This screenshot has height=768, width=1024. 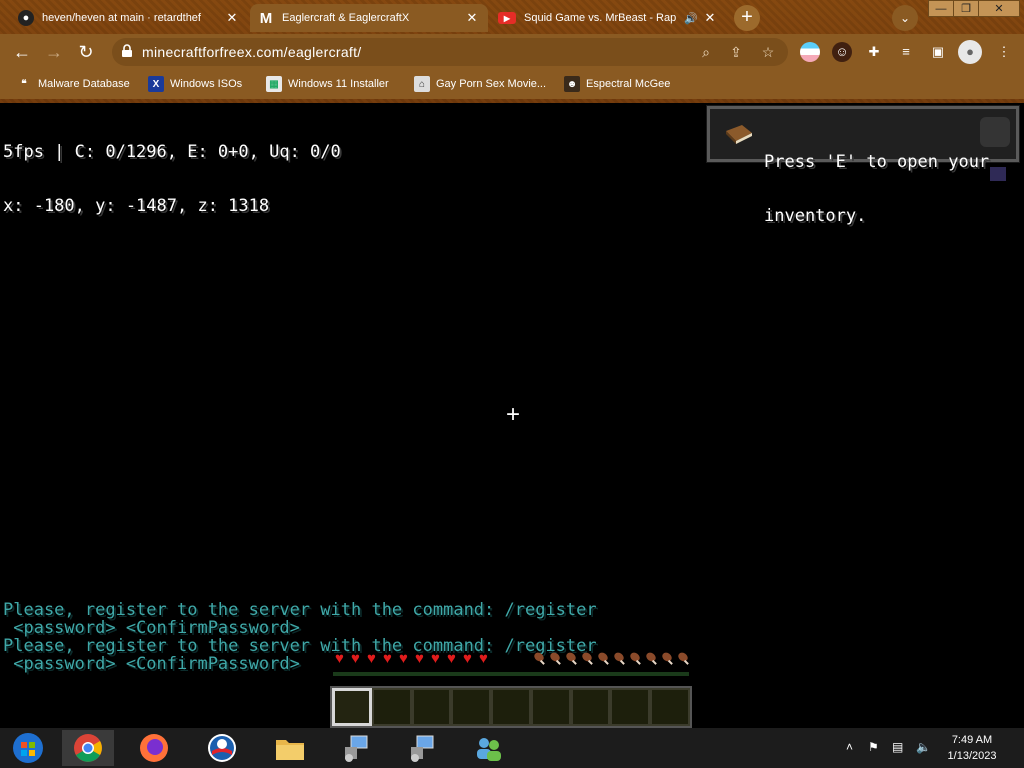 What do you see at coordinates (327, 84) in the screenshot?
I see `bookmark-windows-11-installer: ▦ Windows 11 Installer` at bounding box center [327, 84].